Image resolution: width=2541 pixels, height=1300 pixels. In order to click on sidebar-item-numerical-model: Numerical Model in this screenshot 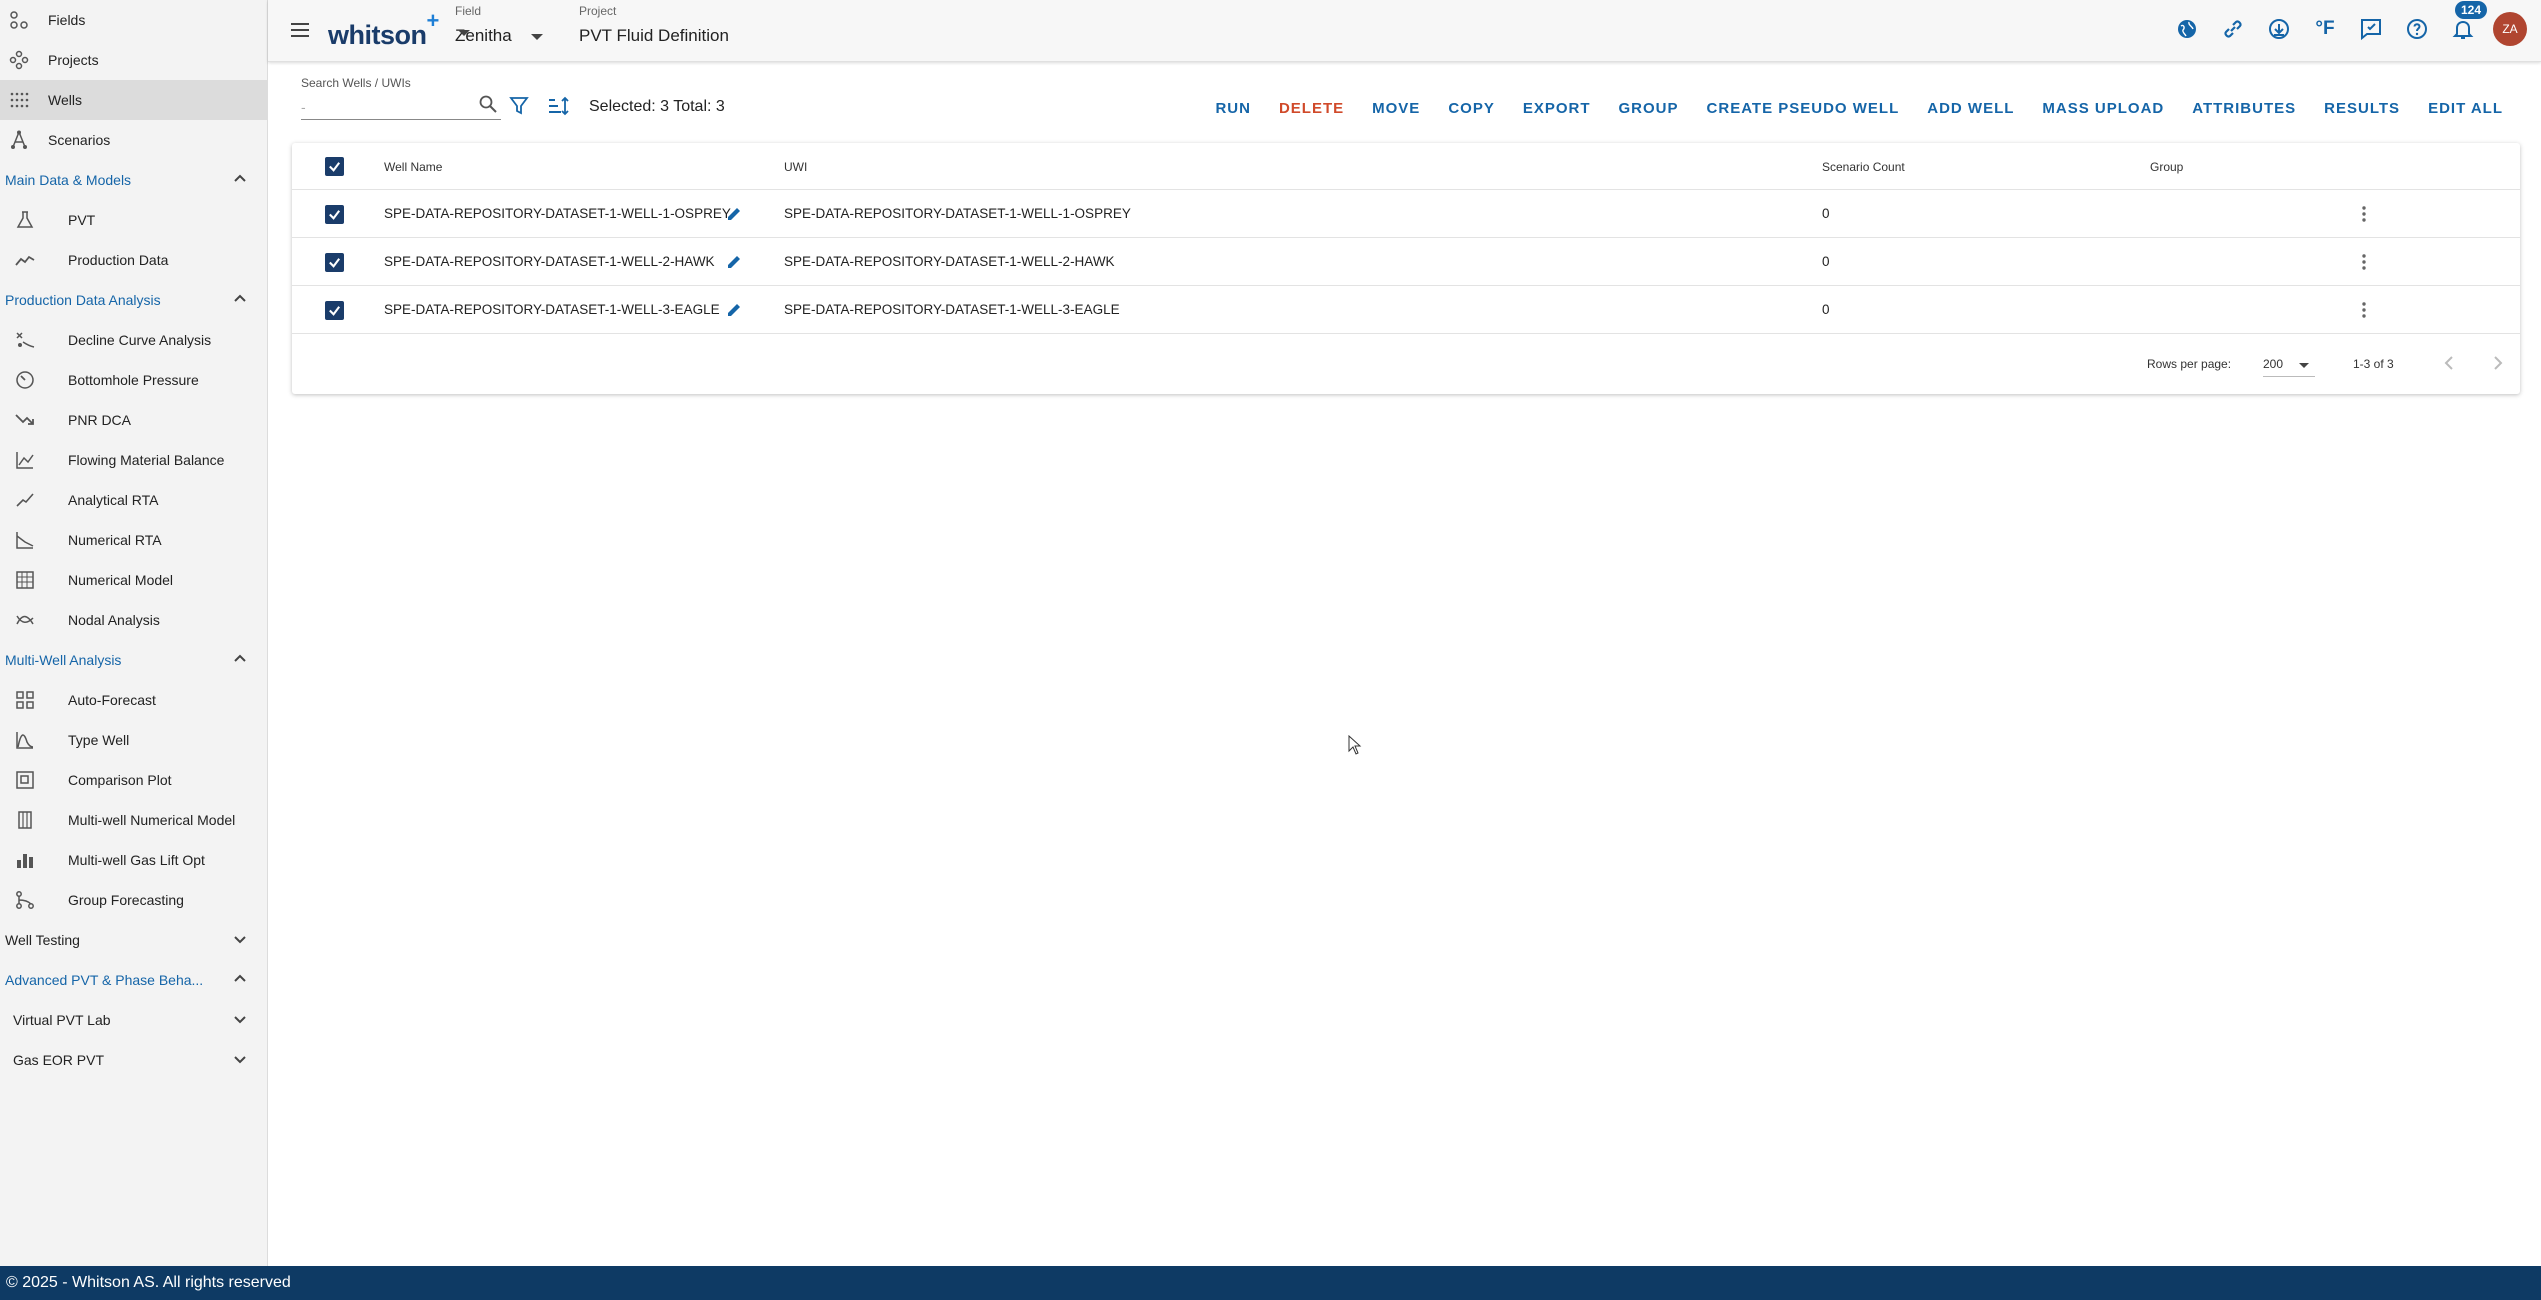, I will do `click(133, 580)`.